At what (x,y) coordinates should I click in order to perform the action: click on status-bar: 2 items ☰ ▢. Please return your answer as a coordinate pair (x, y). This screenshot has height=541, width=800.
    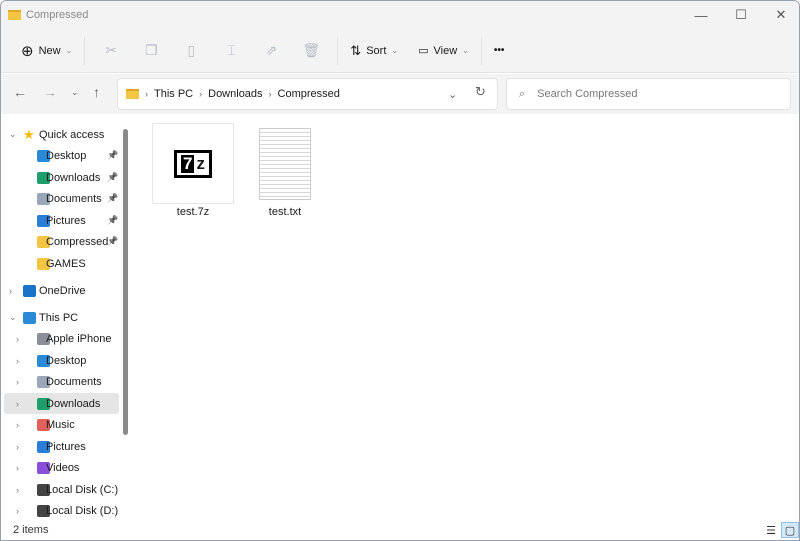
    Looking at the image, I should click on (400, 530).